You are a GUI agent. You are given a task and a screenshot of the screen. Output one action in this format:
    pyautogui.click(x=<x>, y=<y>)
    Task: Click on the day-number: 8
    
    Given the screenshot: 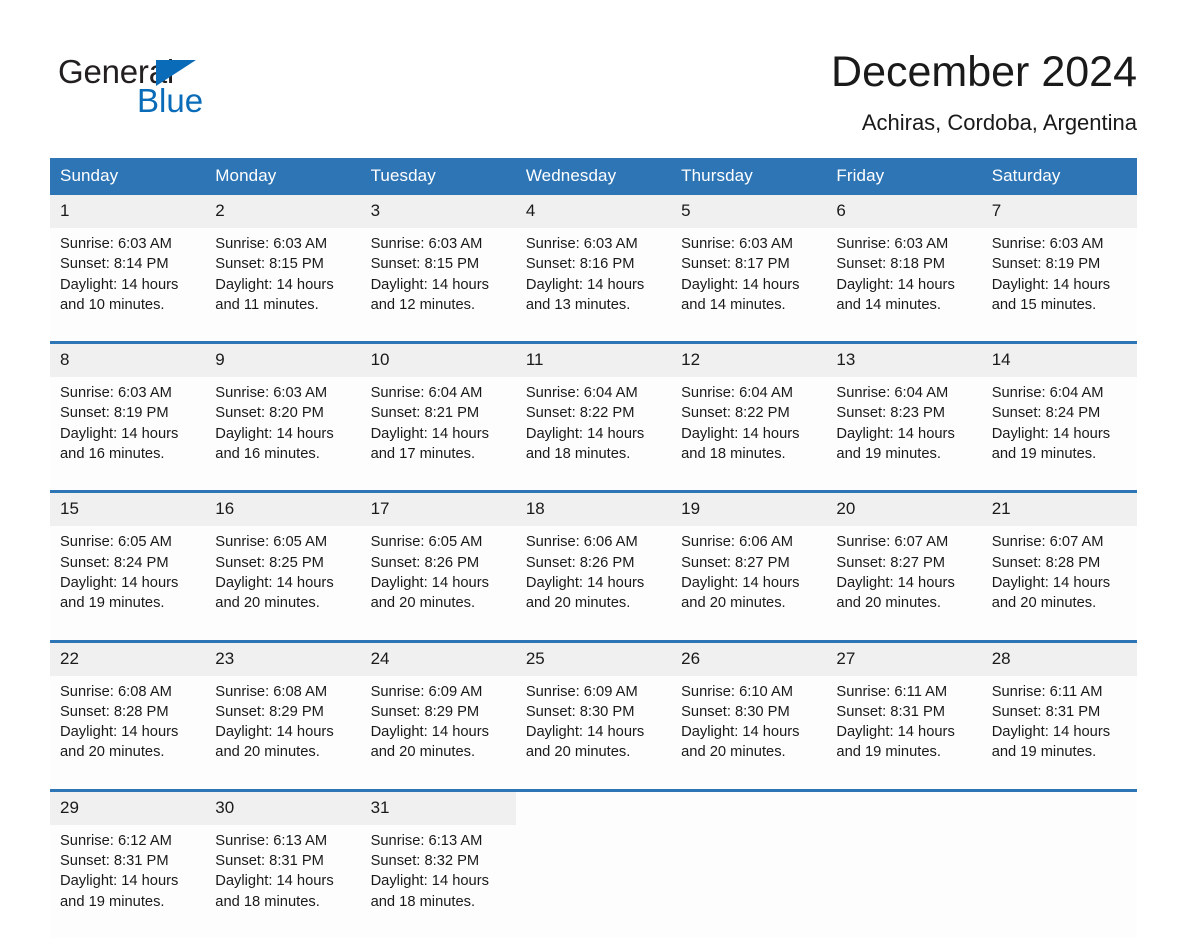 What is the action you would take?
    pyautogui.click(x=128, y=361)
    